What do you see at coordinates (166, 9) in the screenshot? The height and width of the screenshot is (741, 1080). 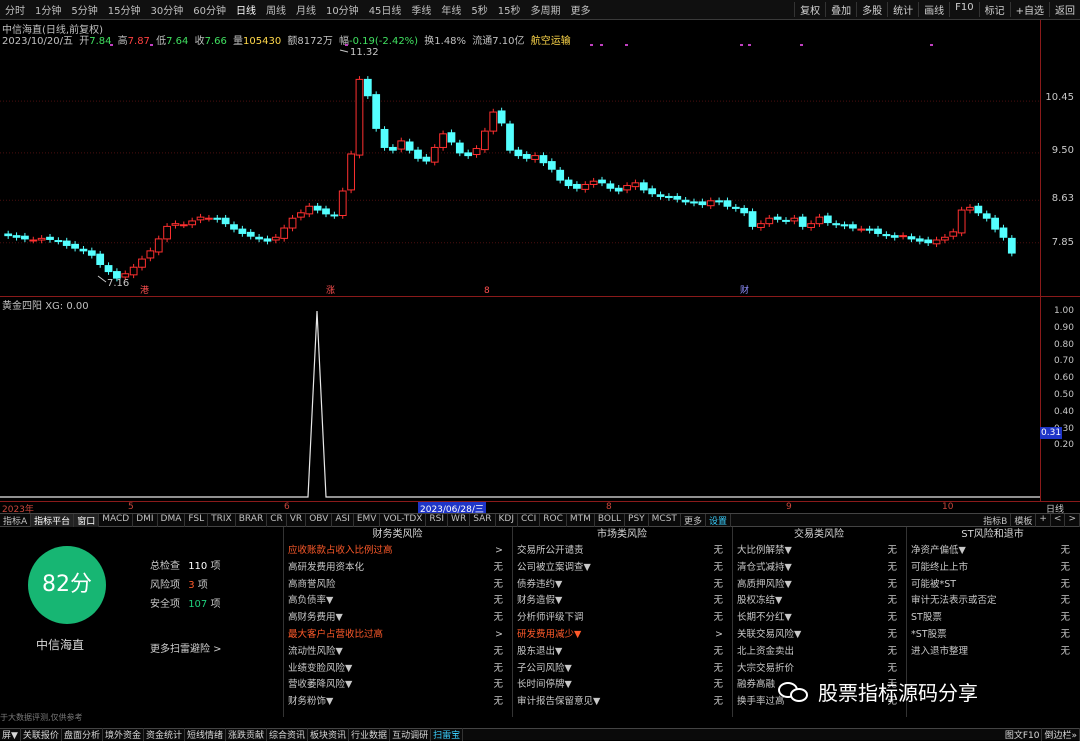 I see `period-tab: 30分钟` at bounding box center [166, 9].